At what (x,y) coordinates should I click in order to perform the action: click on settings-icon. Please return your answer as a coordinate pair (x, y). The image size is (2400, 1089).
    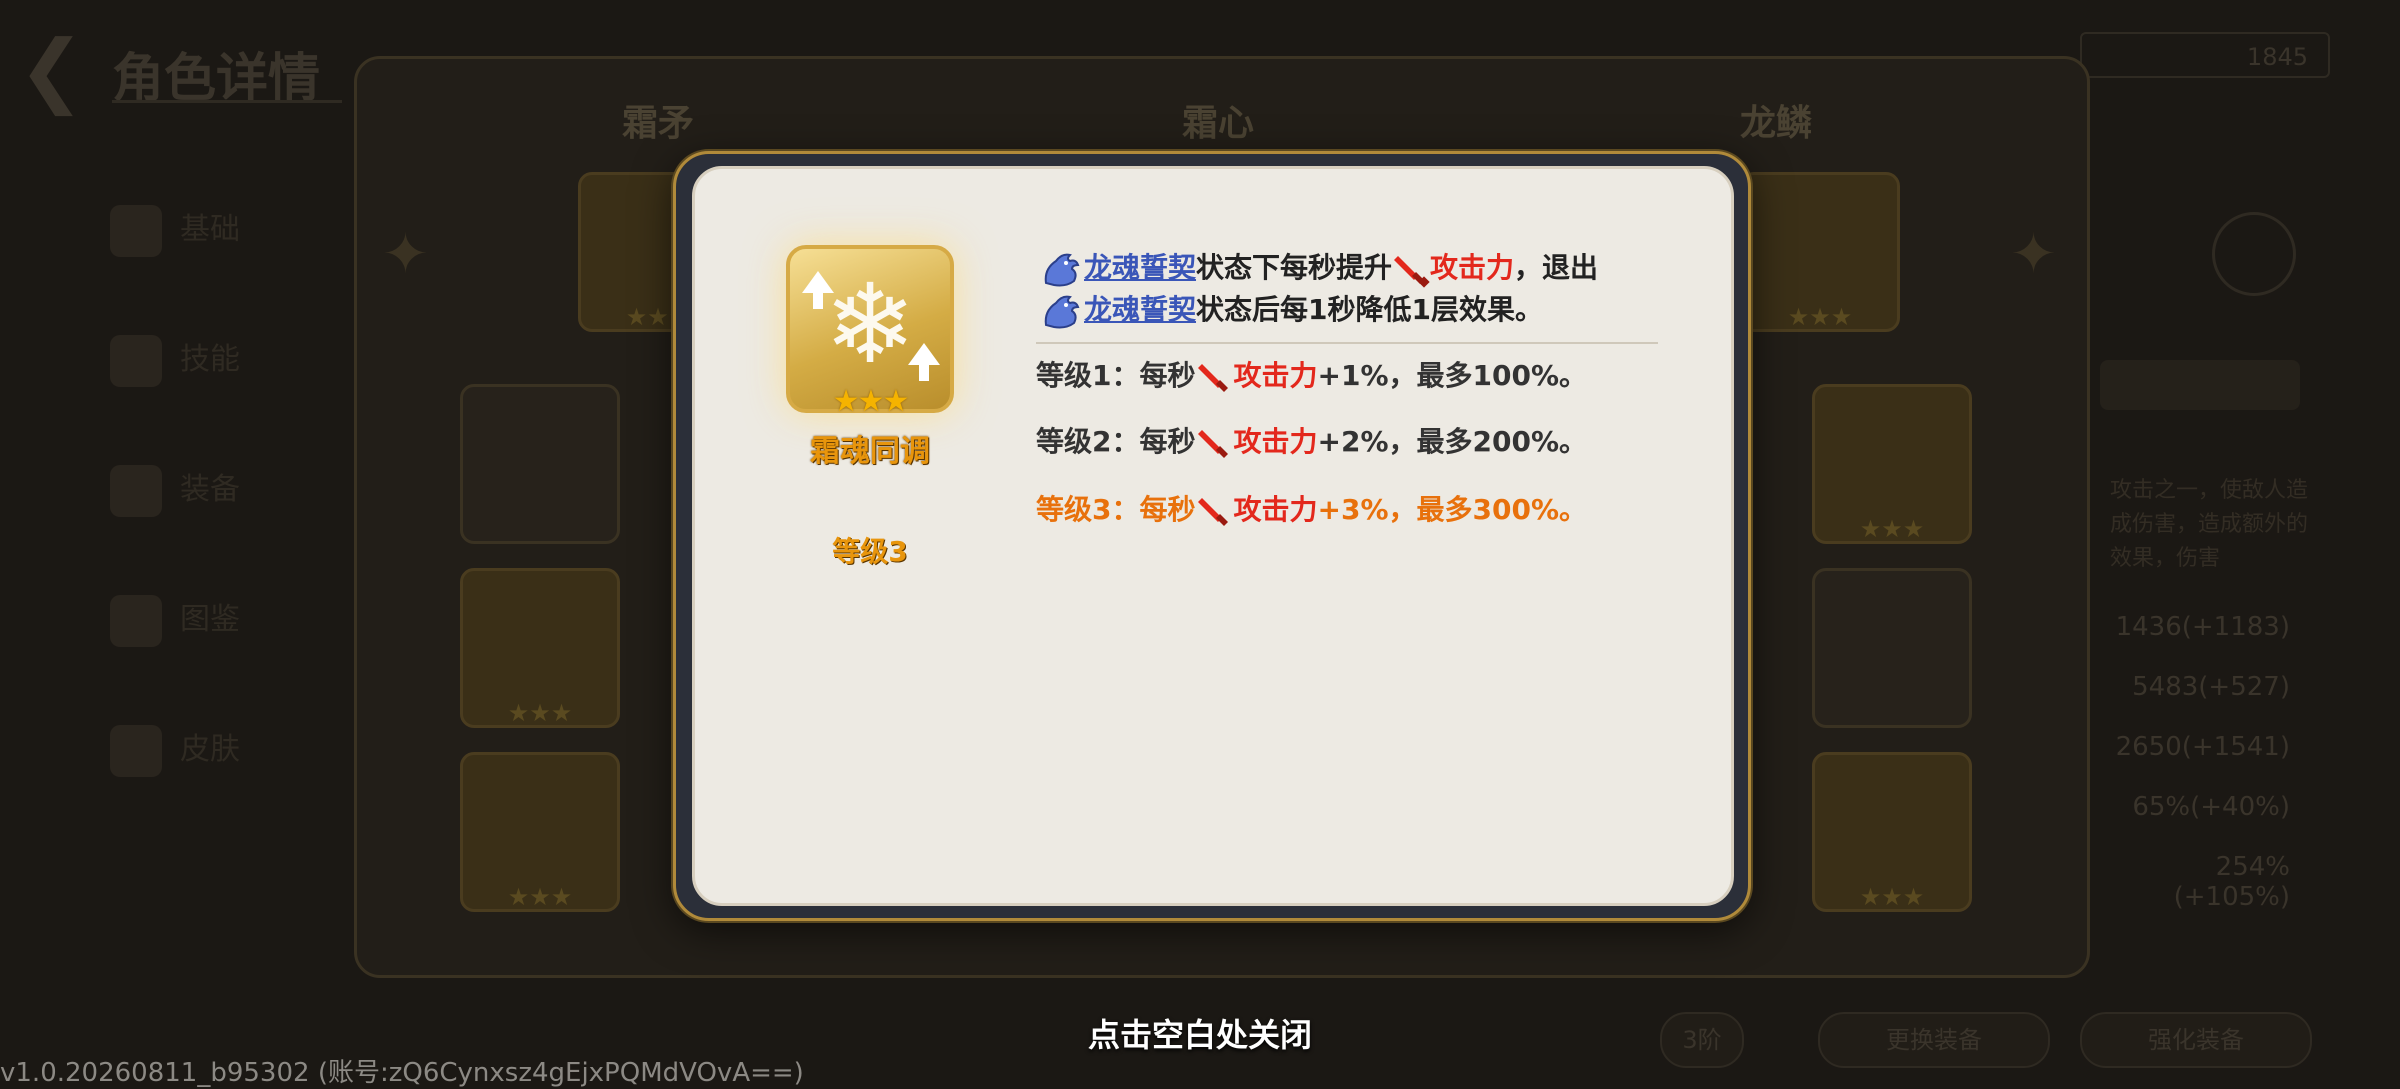
    Looking at the image, I should click on (2254, 254).